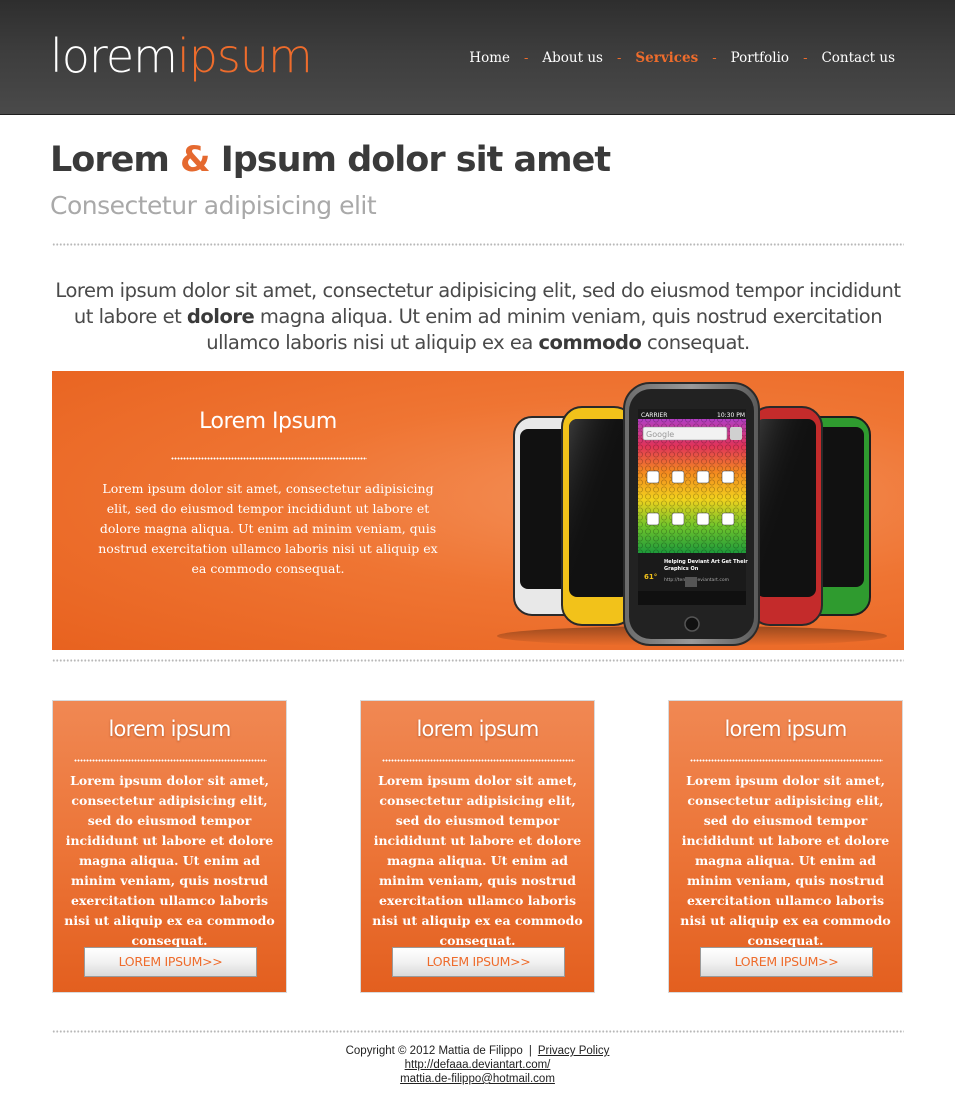 The image size is (955, 1100). Describe the element at coordinates (590, 342) in the screenshot. I see `intro-bold-word: commodo` at that location.